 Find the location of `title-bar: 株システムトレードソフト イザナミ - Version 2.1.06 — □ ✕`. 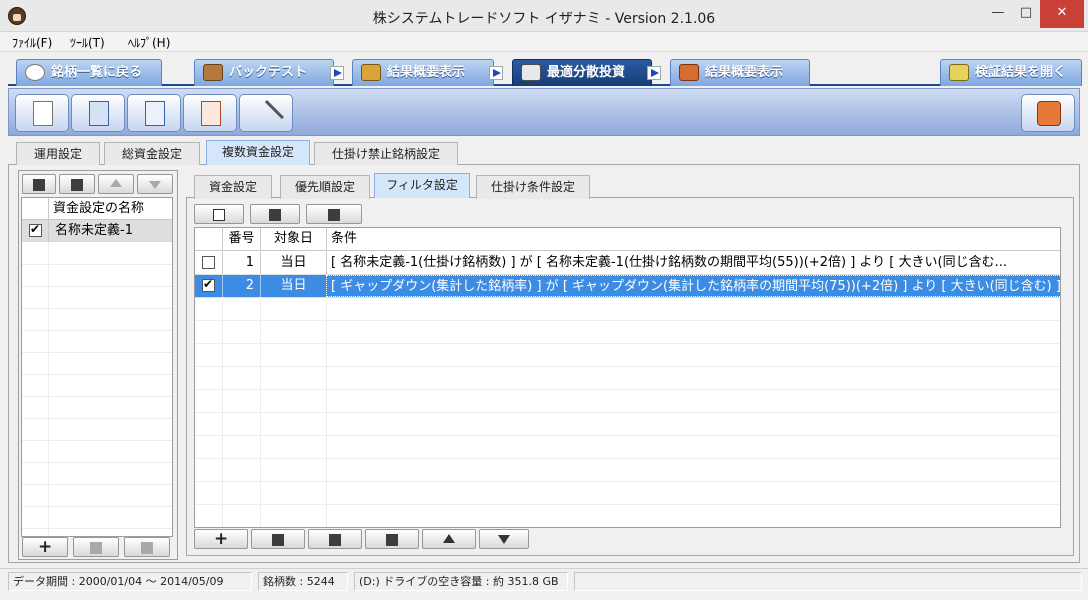

title-bar: 株システムトレードソフト イザナミ - Version 2.1.06 — □ ✕ is located at coordinates (544, 16).